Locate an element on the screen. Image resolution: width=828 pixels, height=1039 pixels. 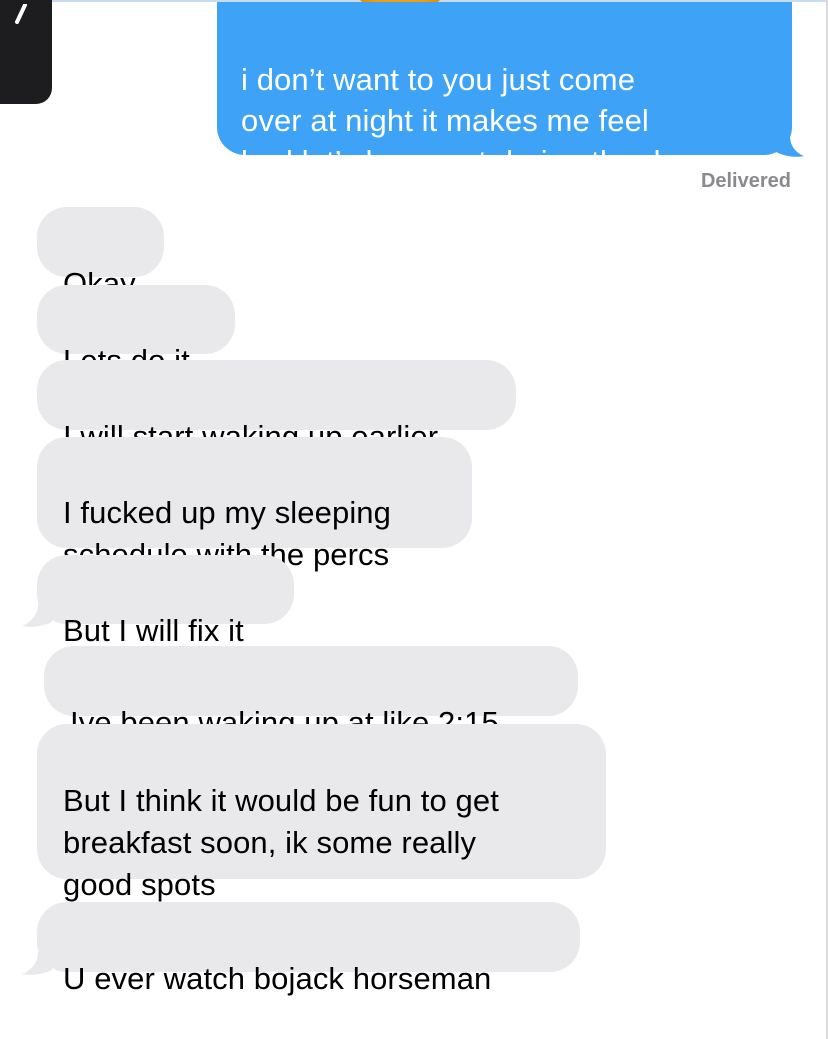
incoming-message-text: U ever watch bojack horseman is located at coordinates (277, 978).